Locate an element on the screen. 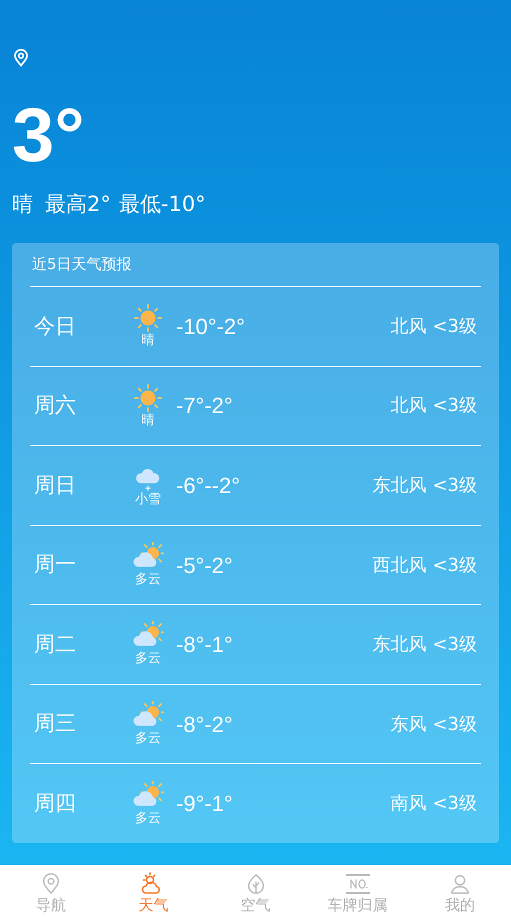 Image resolution: width=511 pixels, height=921 pixels. day-label: 周六 is located at coordinates (55, 406).